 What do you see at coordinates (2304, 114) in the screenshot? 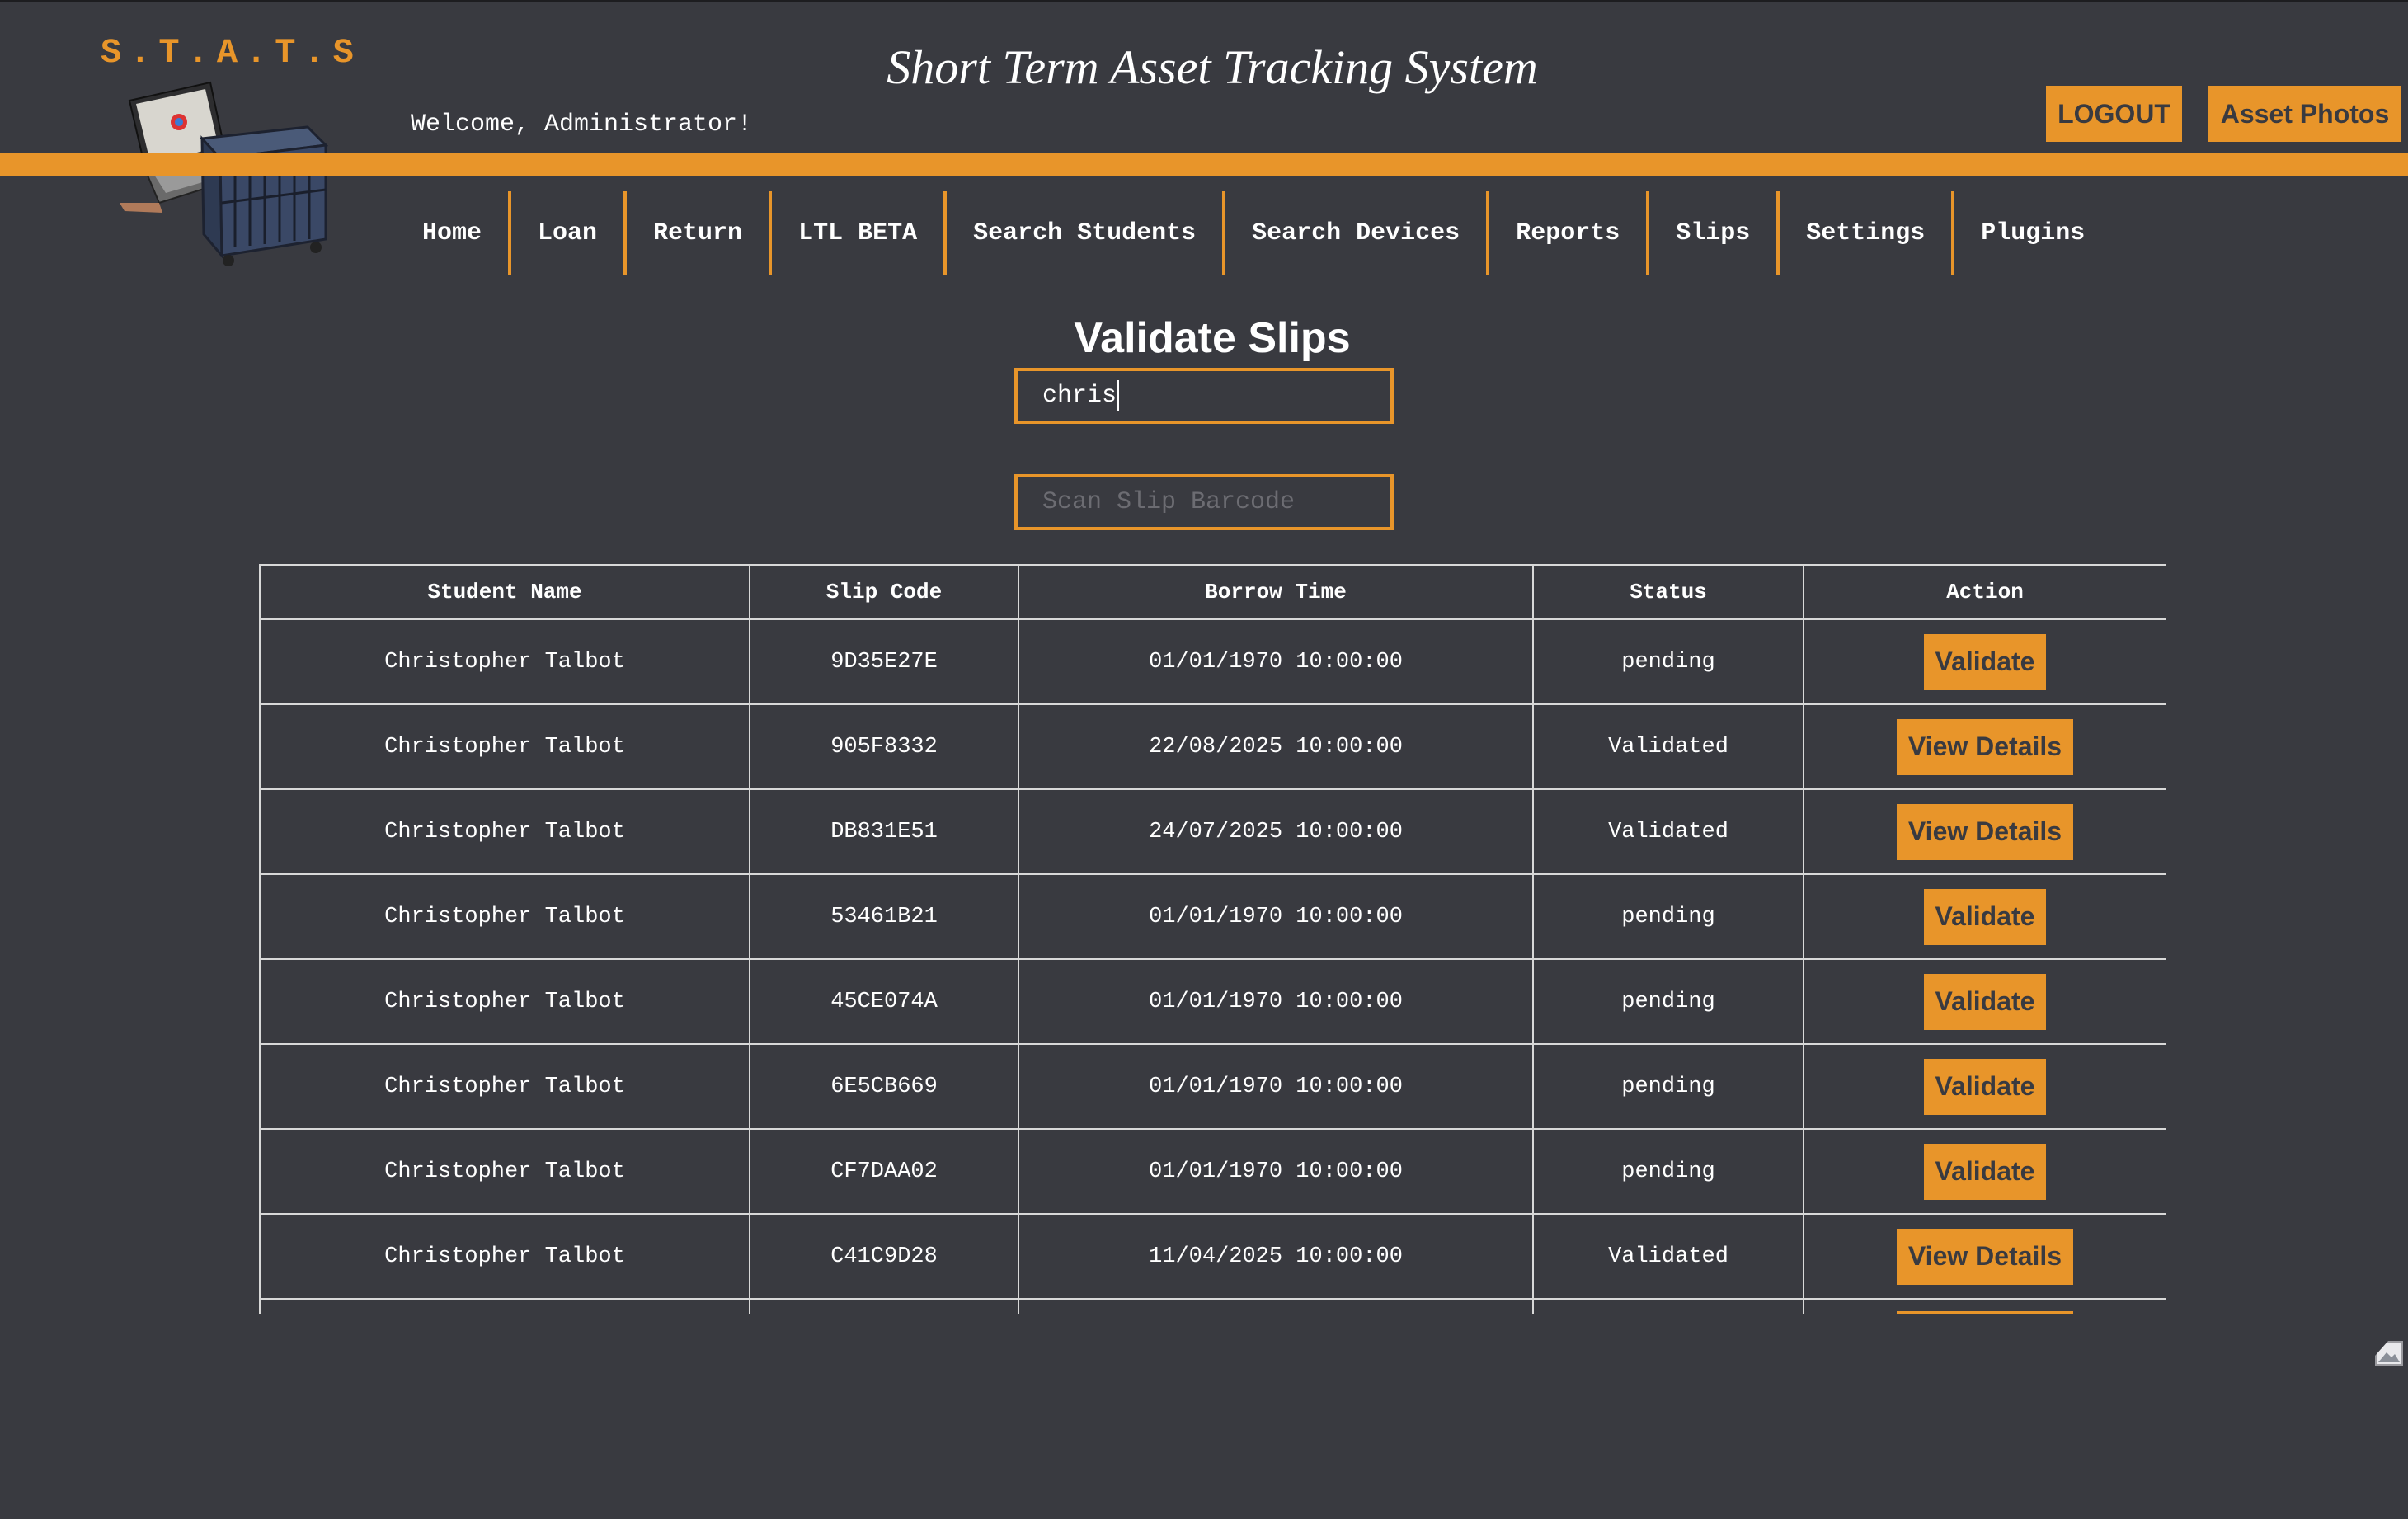
I see `asset-photos-button: Asset Photos` at bounding box center [2304, 114].